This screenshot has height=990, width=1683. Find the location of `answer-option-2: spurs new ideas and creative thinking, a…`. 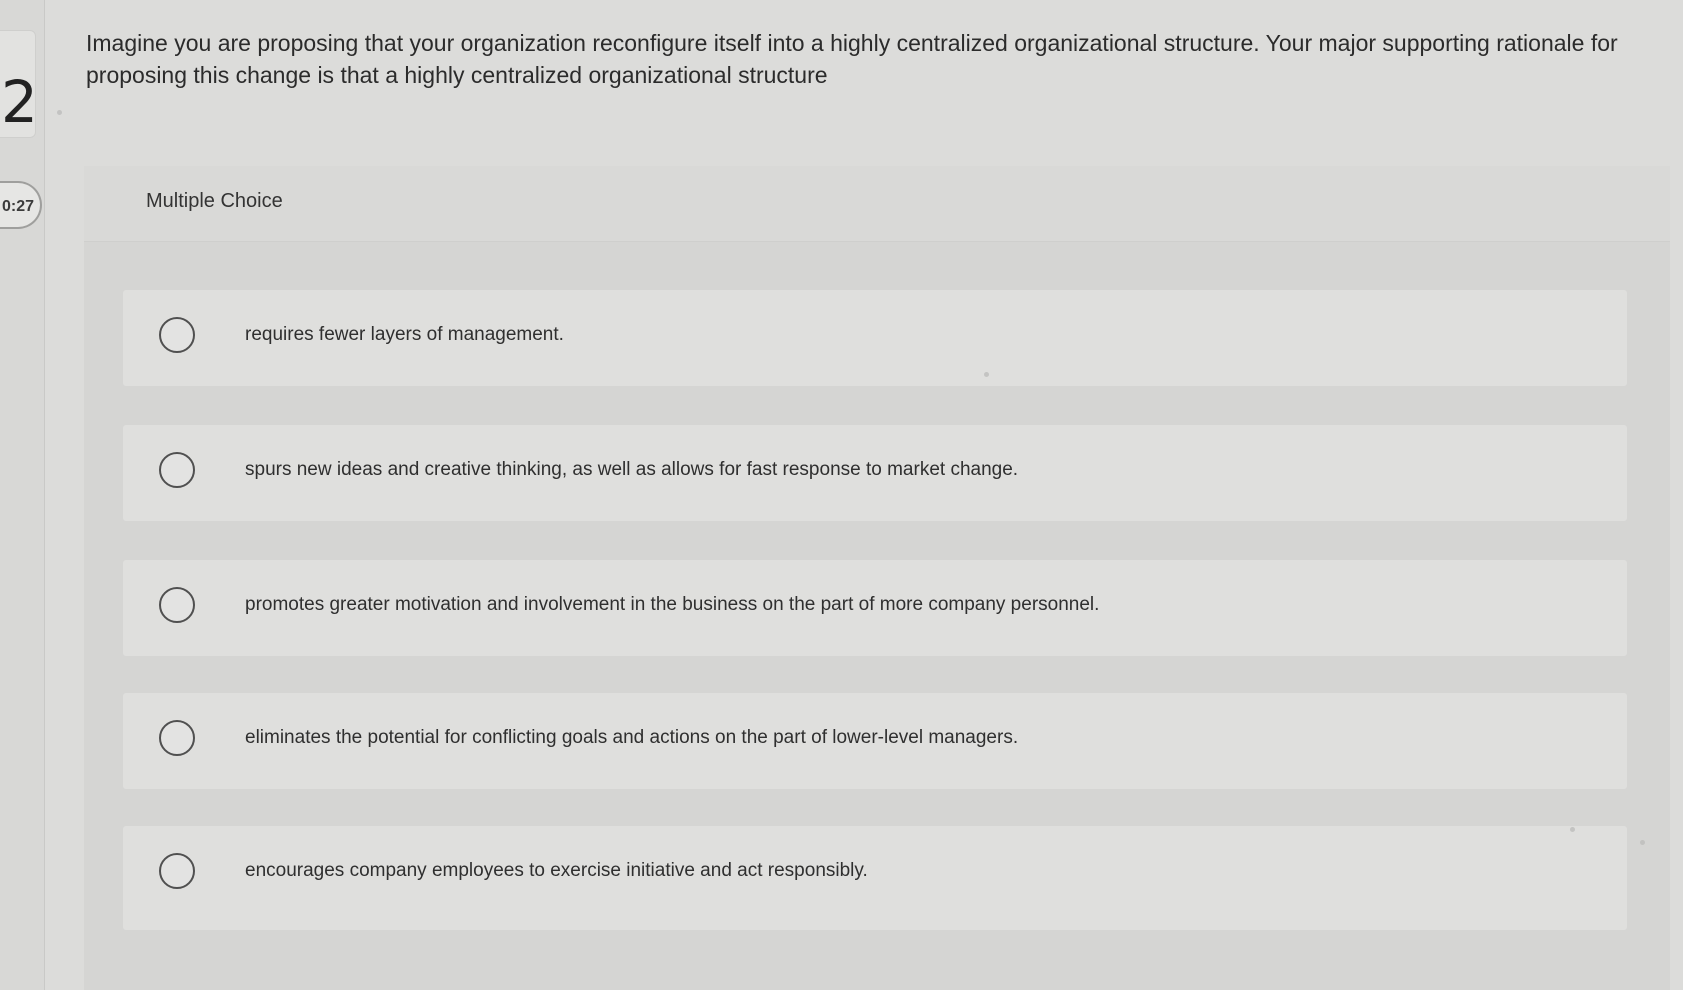

answer-option-2: spurs new ideas and creative thinking, a… is located at coordinates (875, 473).